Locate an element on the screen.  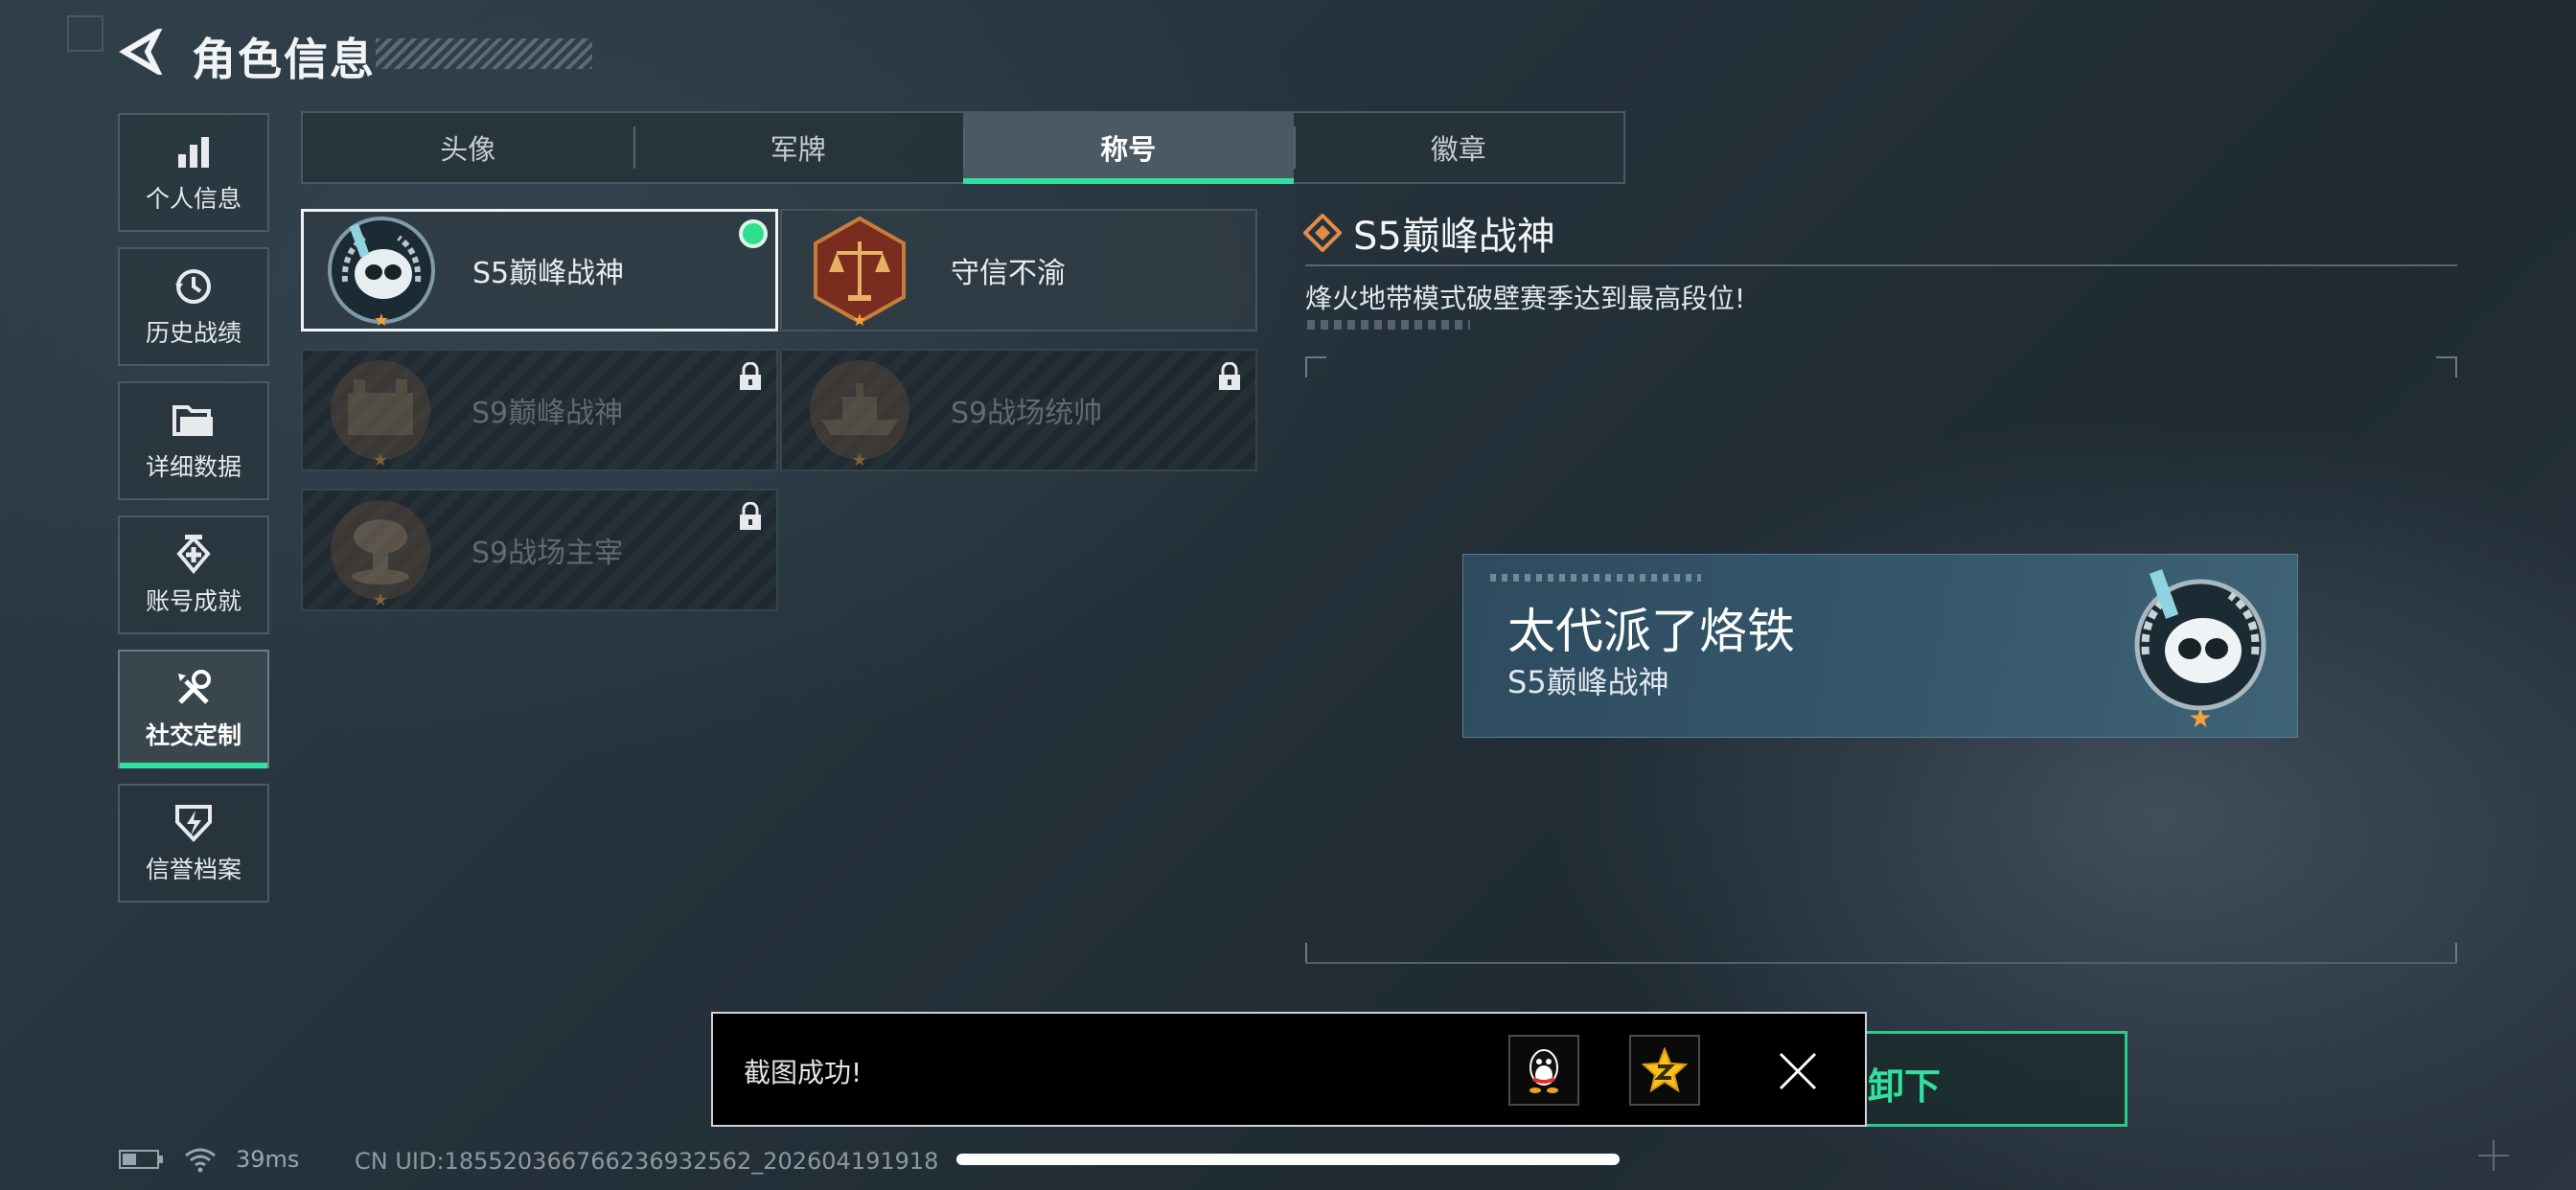
title-card-name: S9战场统帅 is located at coordinates (1027, 413).